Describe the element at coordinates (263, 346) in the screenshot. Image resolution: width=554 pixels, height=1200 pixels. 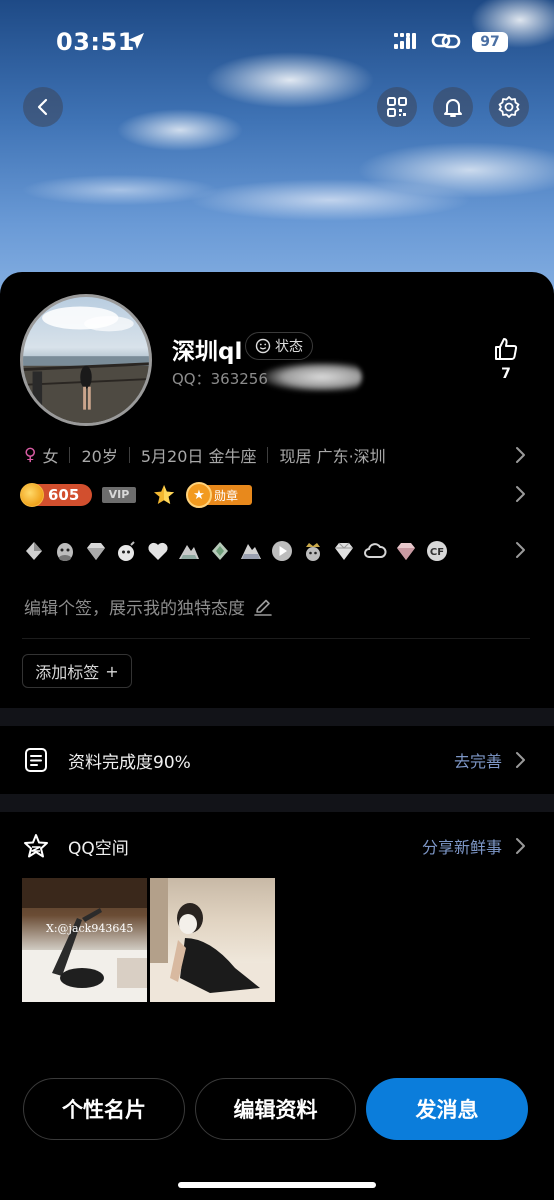
I see `smiley-add-icon` at that location.